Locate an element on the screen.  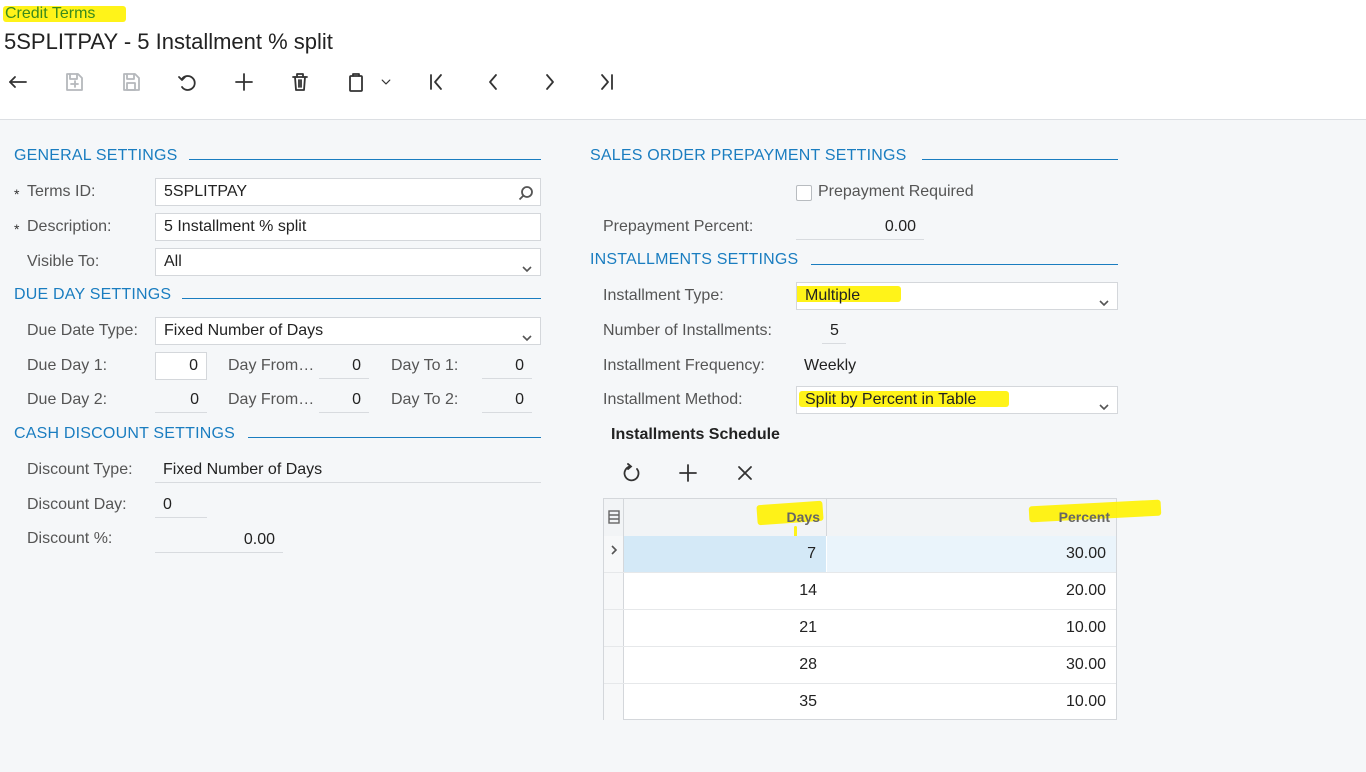
discount-pct-input: 0.00 is located at coordinates (219, 540).